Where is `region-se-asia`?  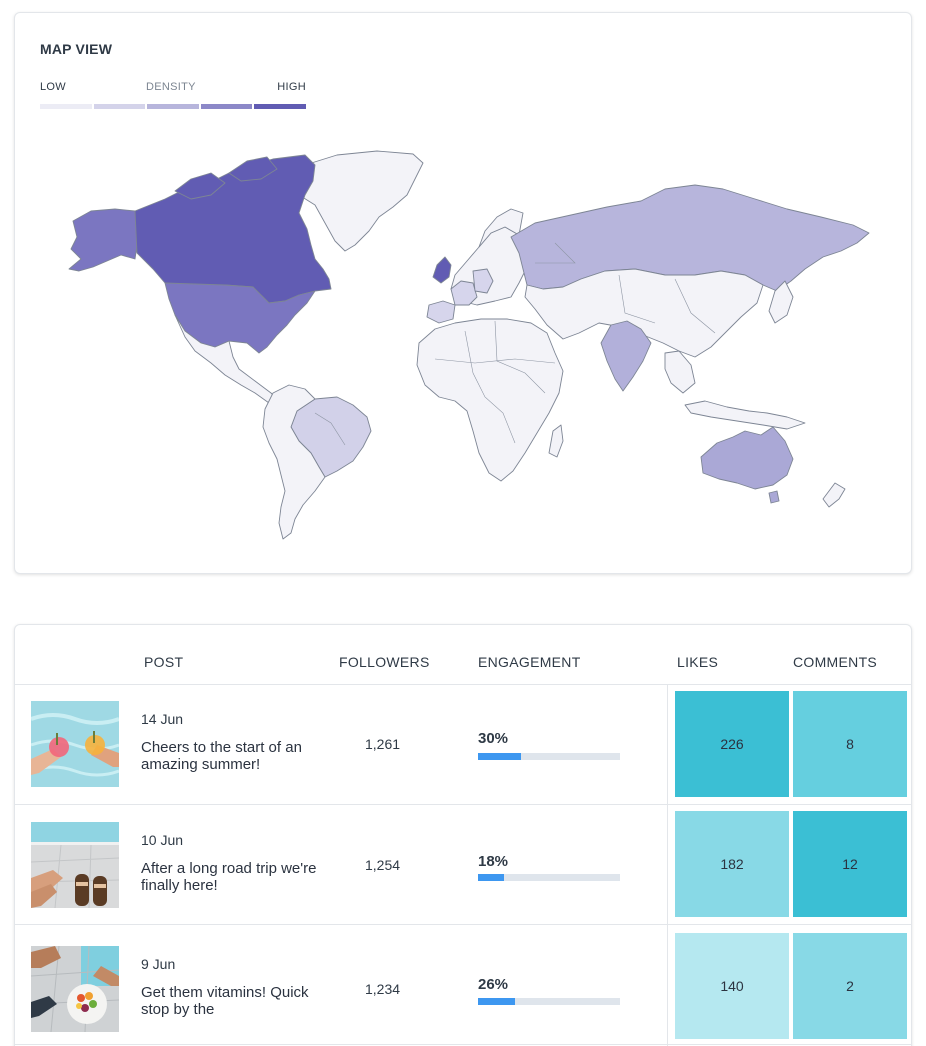
region-se-asia is located at coordinates (680, 372).